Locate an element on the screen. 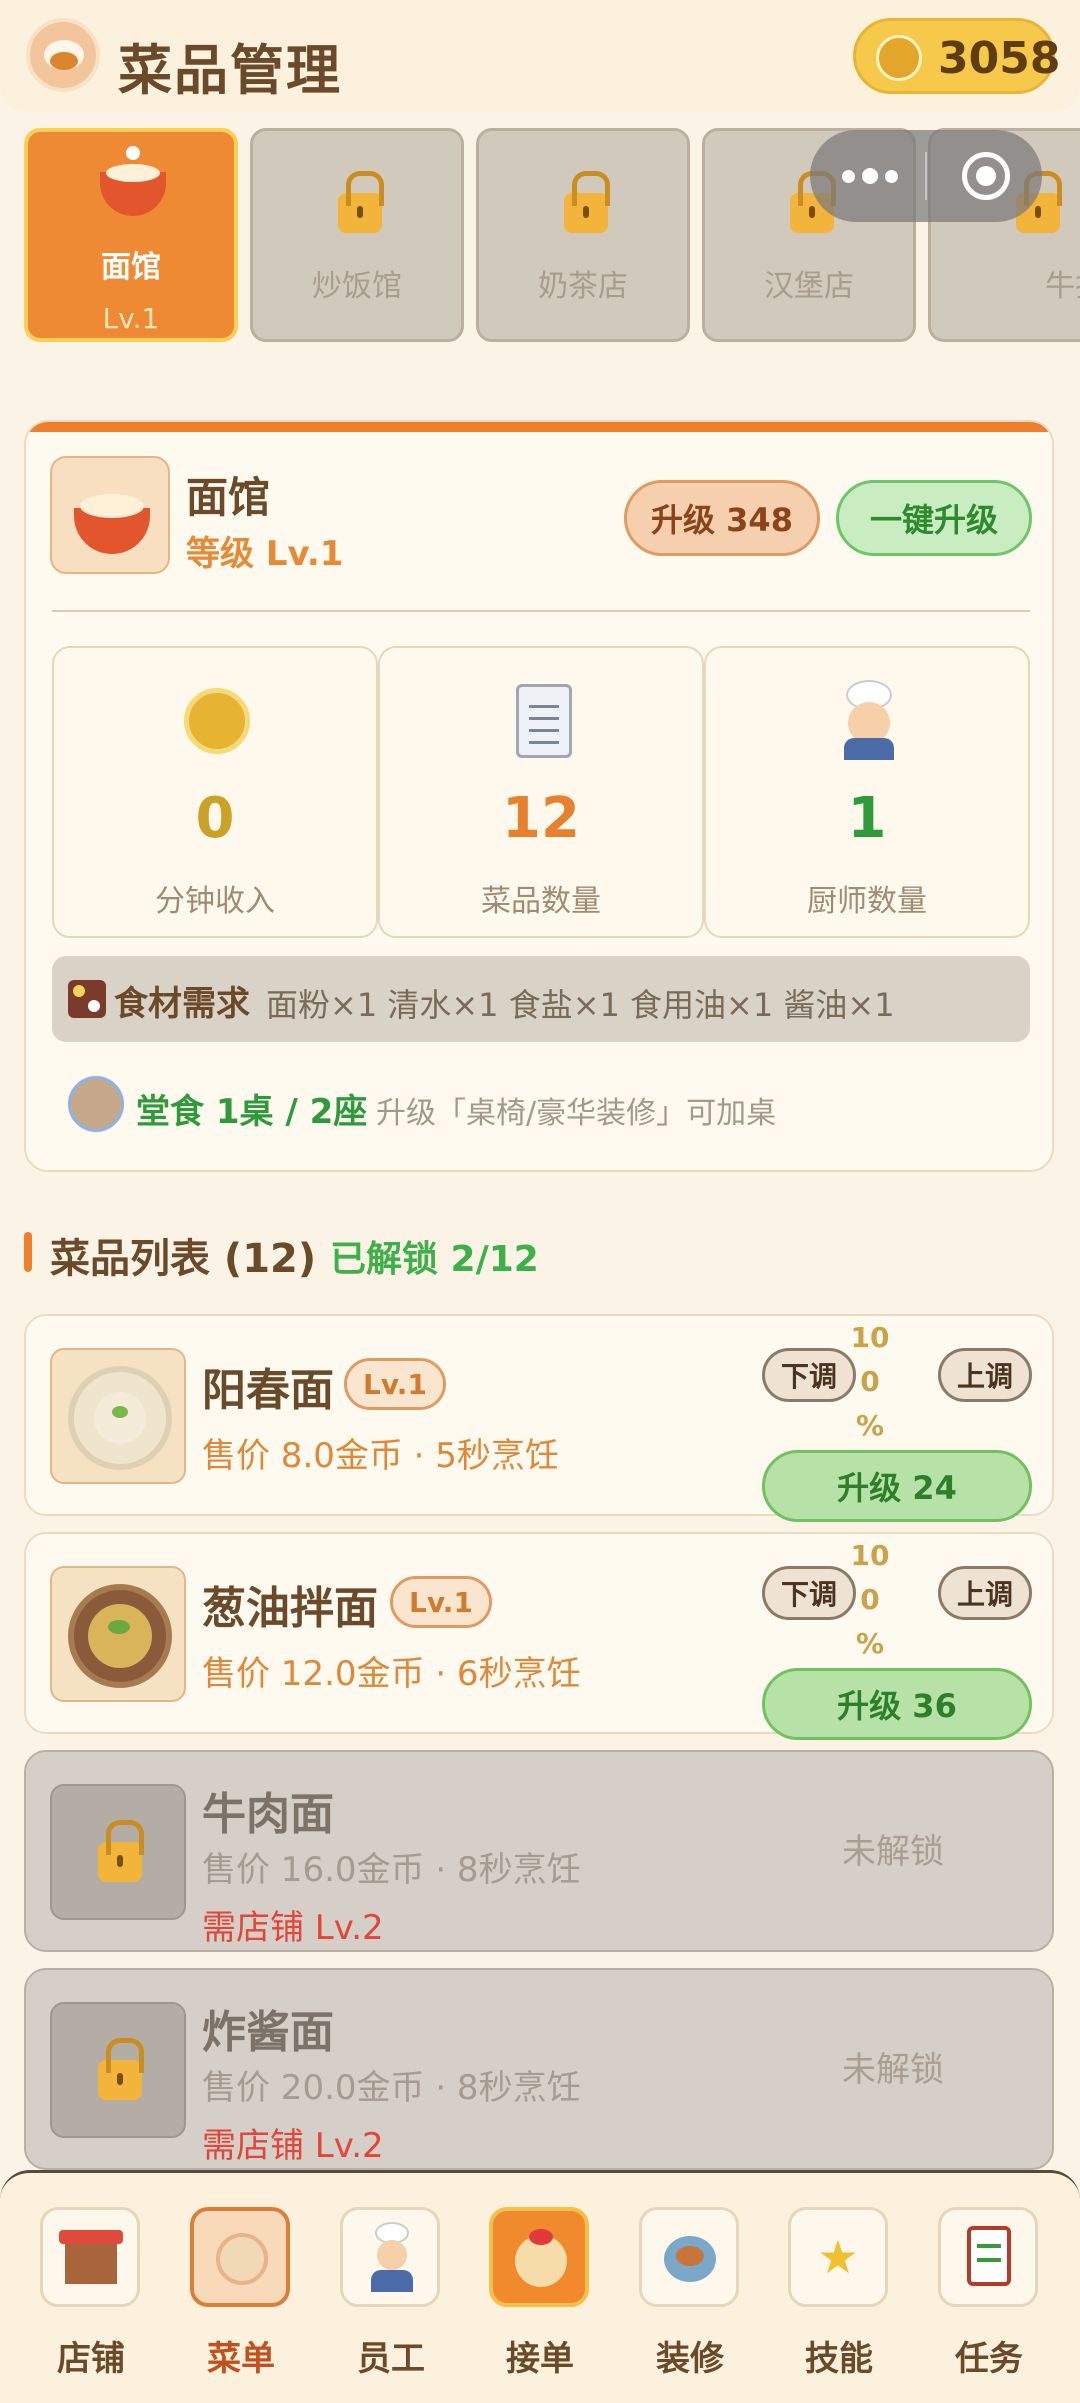 The width and height of the screenshot is (1080, 2403). dish-name: 葱油拌面 is located at coordinates (290, 1608).